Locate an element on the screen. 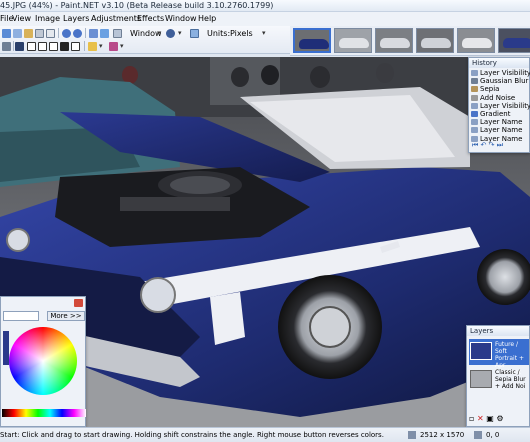  redo-icon: ↷ is located at coordinates (492, 145).